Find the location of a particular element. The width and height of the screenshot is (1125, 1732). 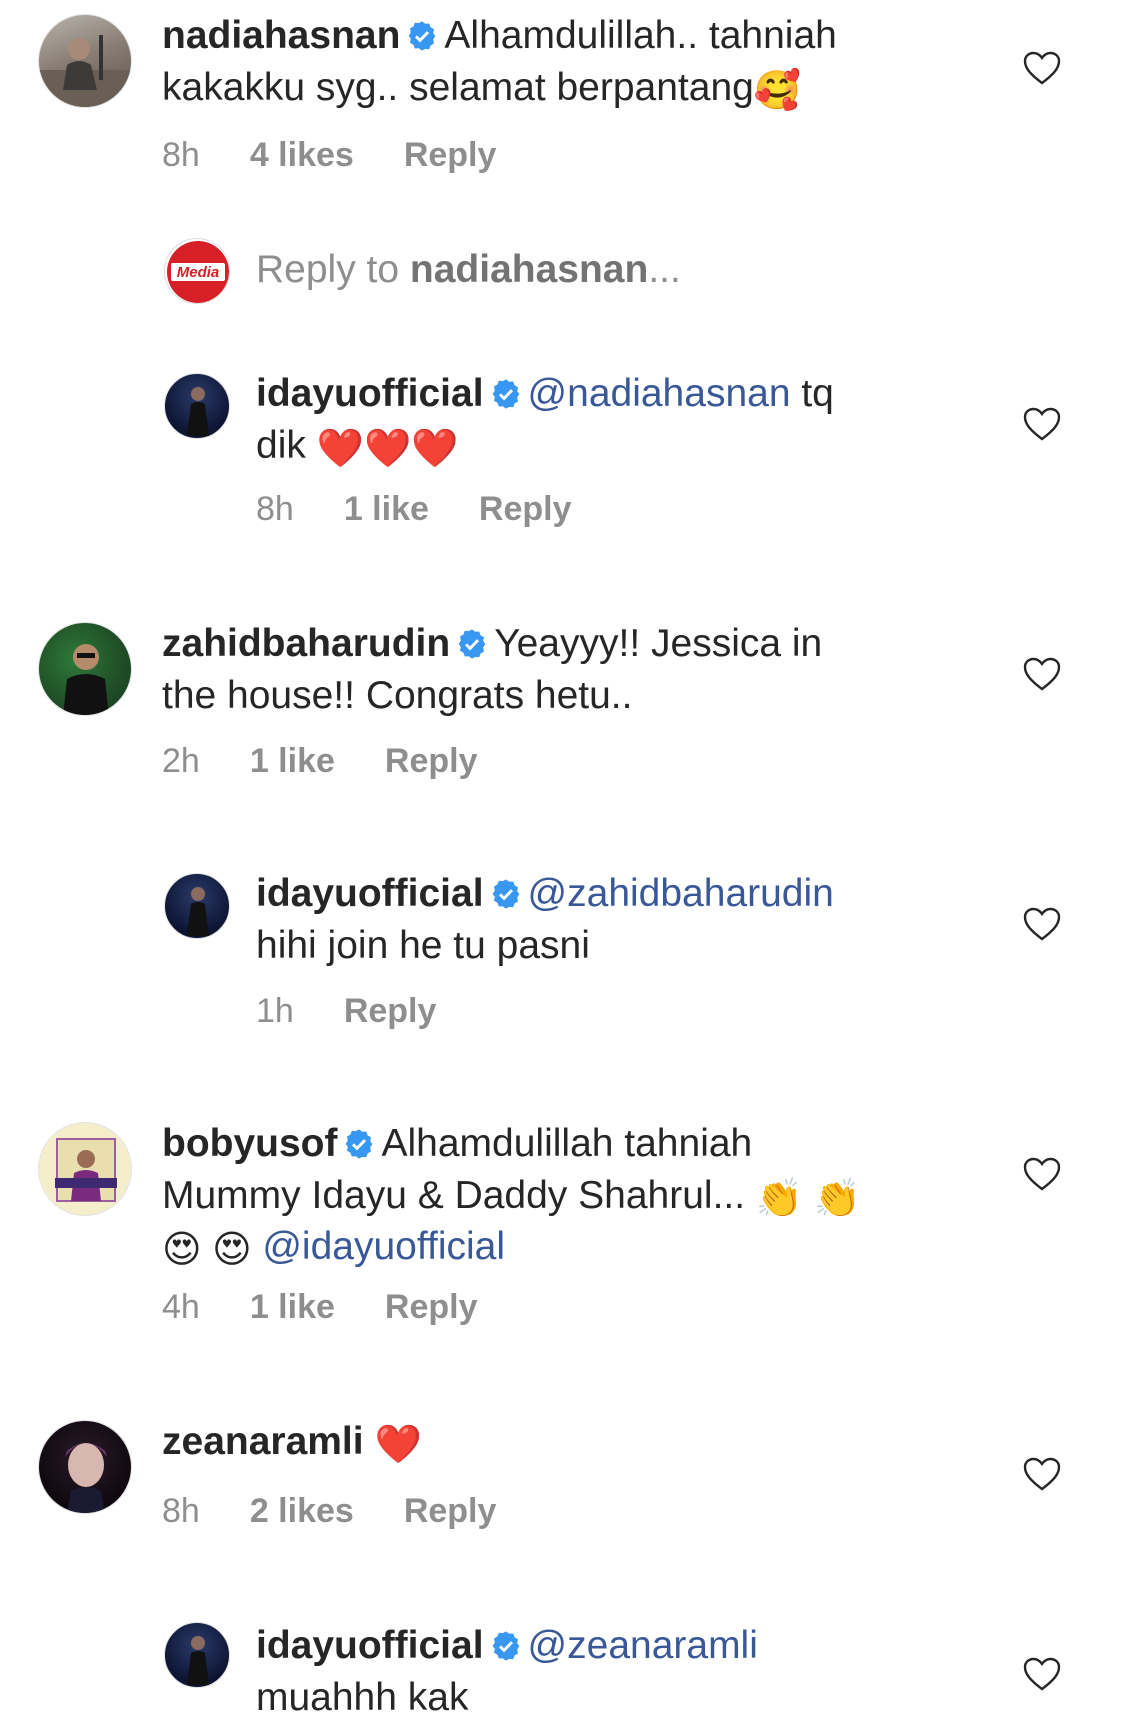

svg-text: Media is located at coordinates (198, 272).